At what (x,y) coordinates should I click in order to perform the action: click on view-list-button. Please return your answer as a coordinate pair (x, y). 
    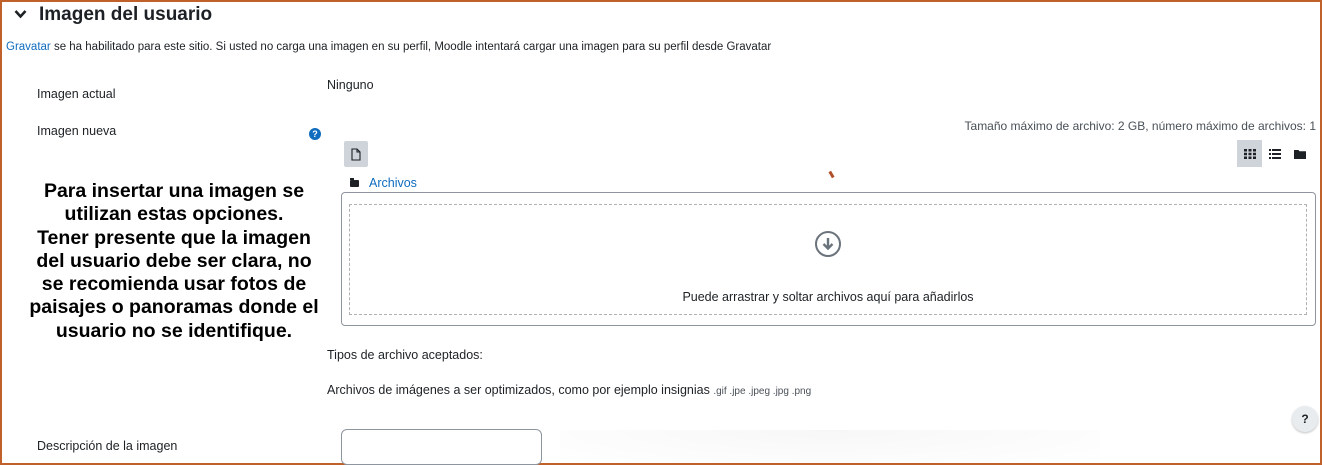
    Looking at the image, I should click on (1274, 153).